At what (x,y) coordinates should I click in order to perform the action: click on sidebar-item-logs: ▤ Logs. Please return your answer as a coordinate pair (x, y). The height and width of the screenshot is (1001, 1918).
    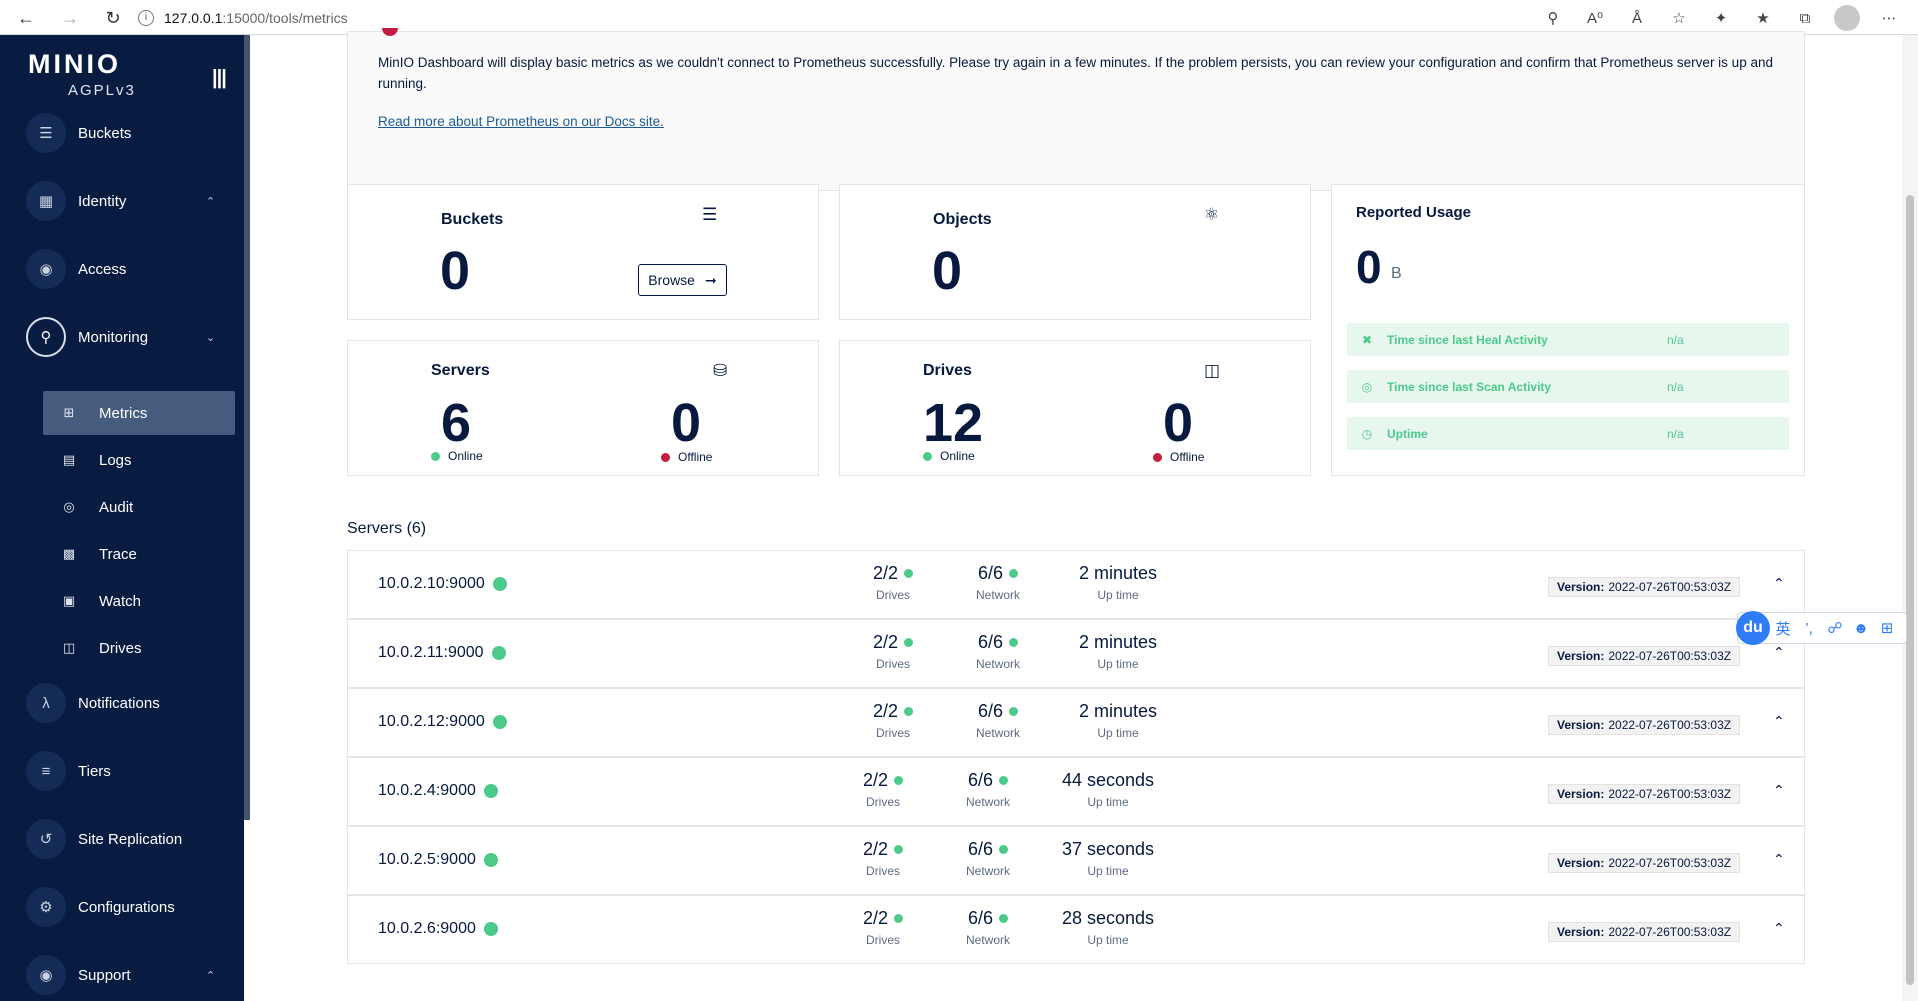
    Looking at the image, I should click on (139, 460).